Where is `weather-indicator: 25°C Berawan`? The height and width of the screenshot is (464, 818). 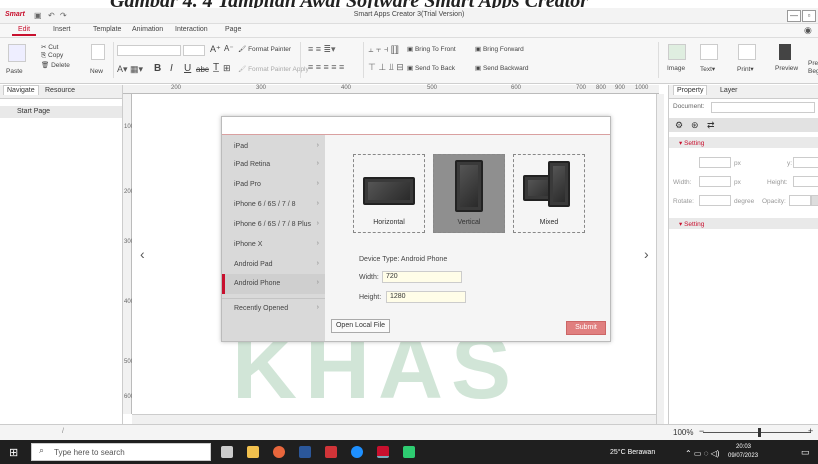
weather-indicator: 25°C Berawan is located at coordinates (632, 452).